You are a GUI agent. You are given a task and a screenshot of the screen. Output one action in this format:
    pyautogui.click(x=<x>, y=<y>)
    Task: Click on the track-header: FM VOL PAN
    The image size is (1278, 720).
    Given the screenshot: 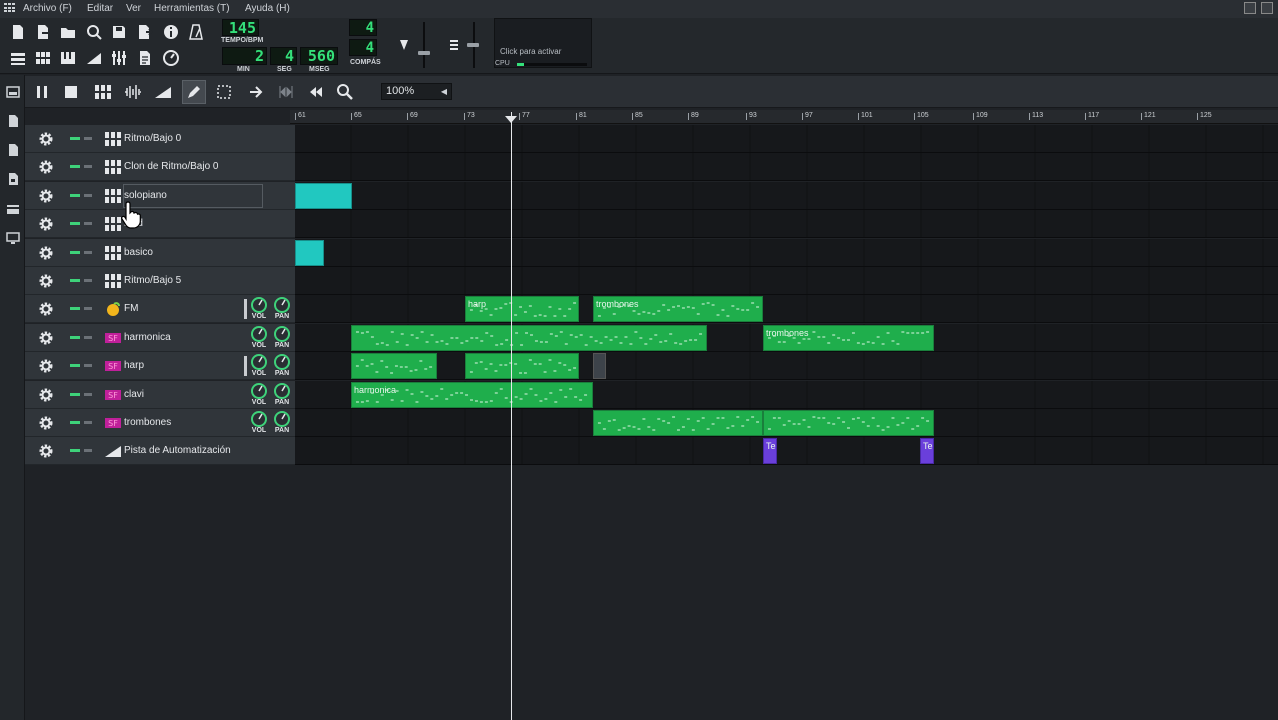 What is the action you would take?
    pyautogui.click(x=160, y=309)
    